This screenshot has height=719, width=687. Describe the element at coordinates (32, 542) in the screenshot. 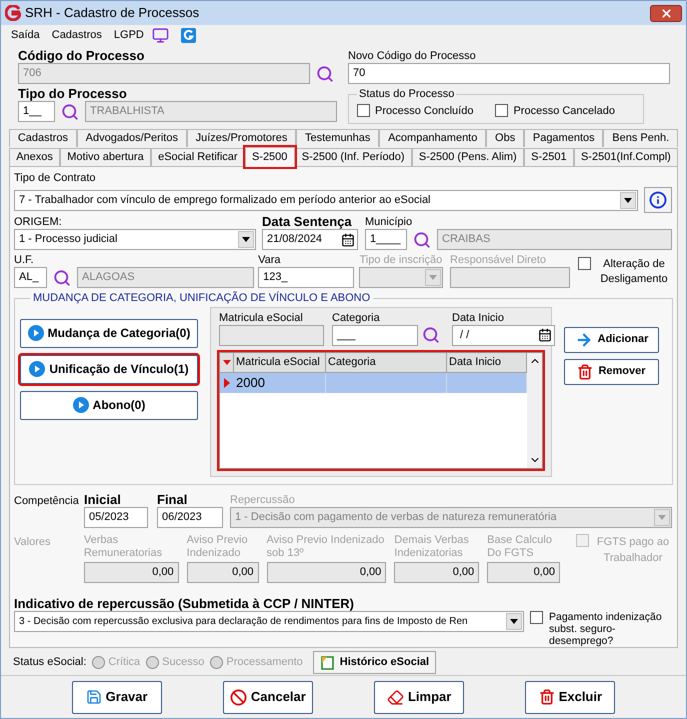

I see `field-label: Valores` at that location.